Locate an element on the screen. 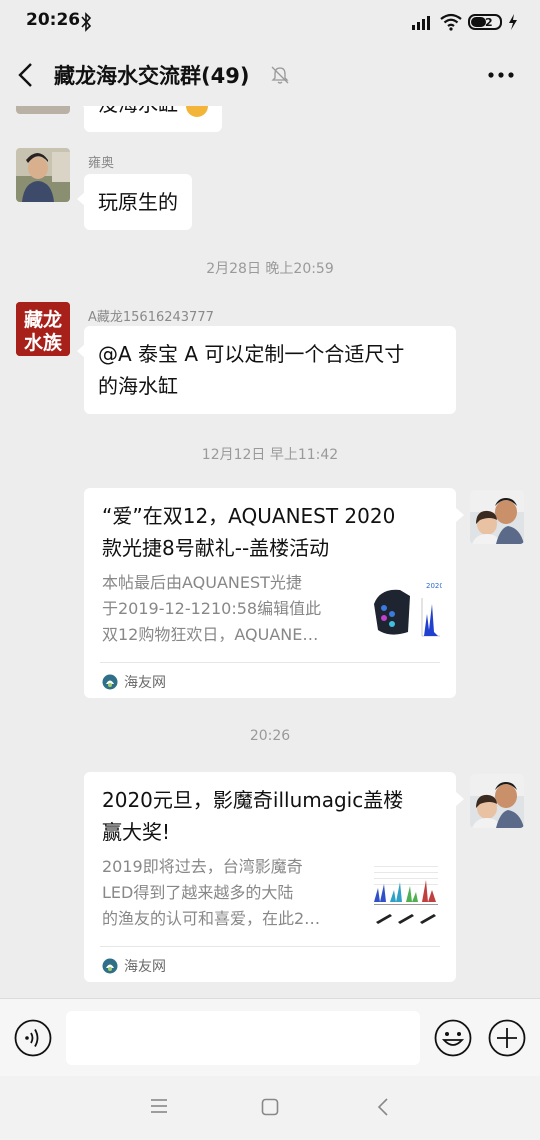 The height and width of the screenshot is (1140, 540). sender-name: 雍奥 is located at coordinates (101, 163).